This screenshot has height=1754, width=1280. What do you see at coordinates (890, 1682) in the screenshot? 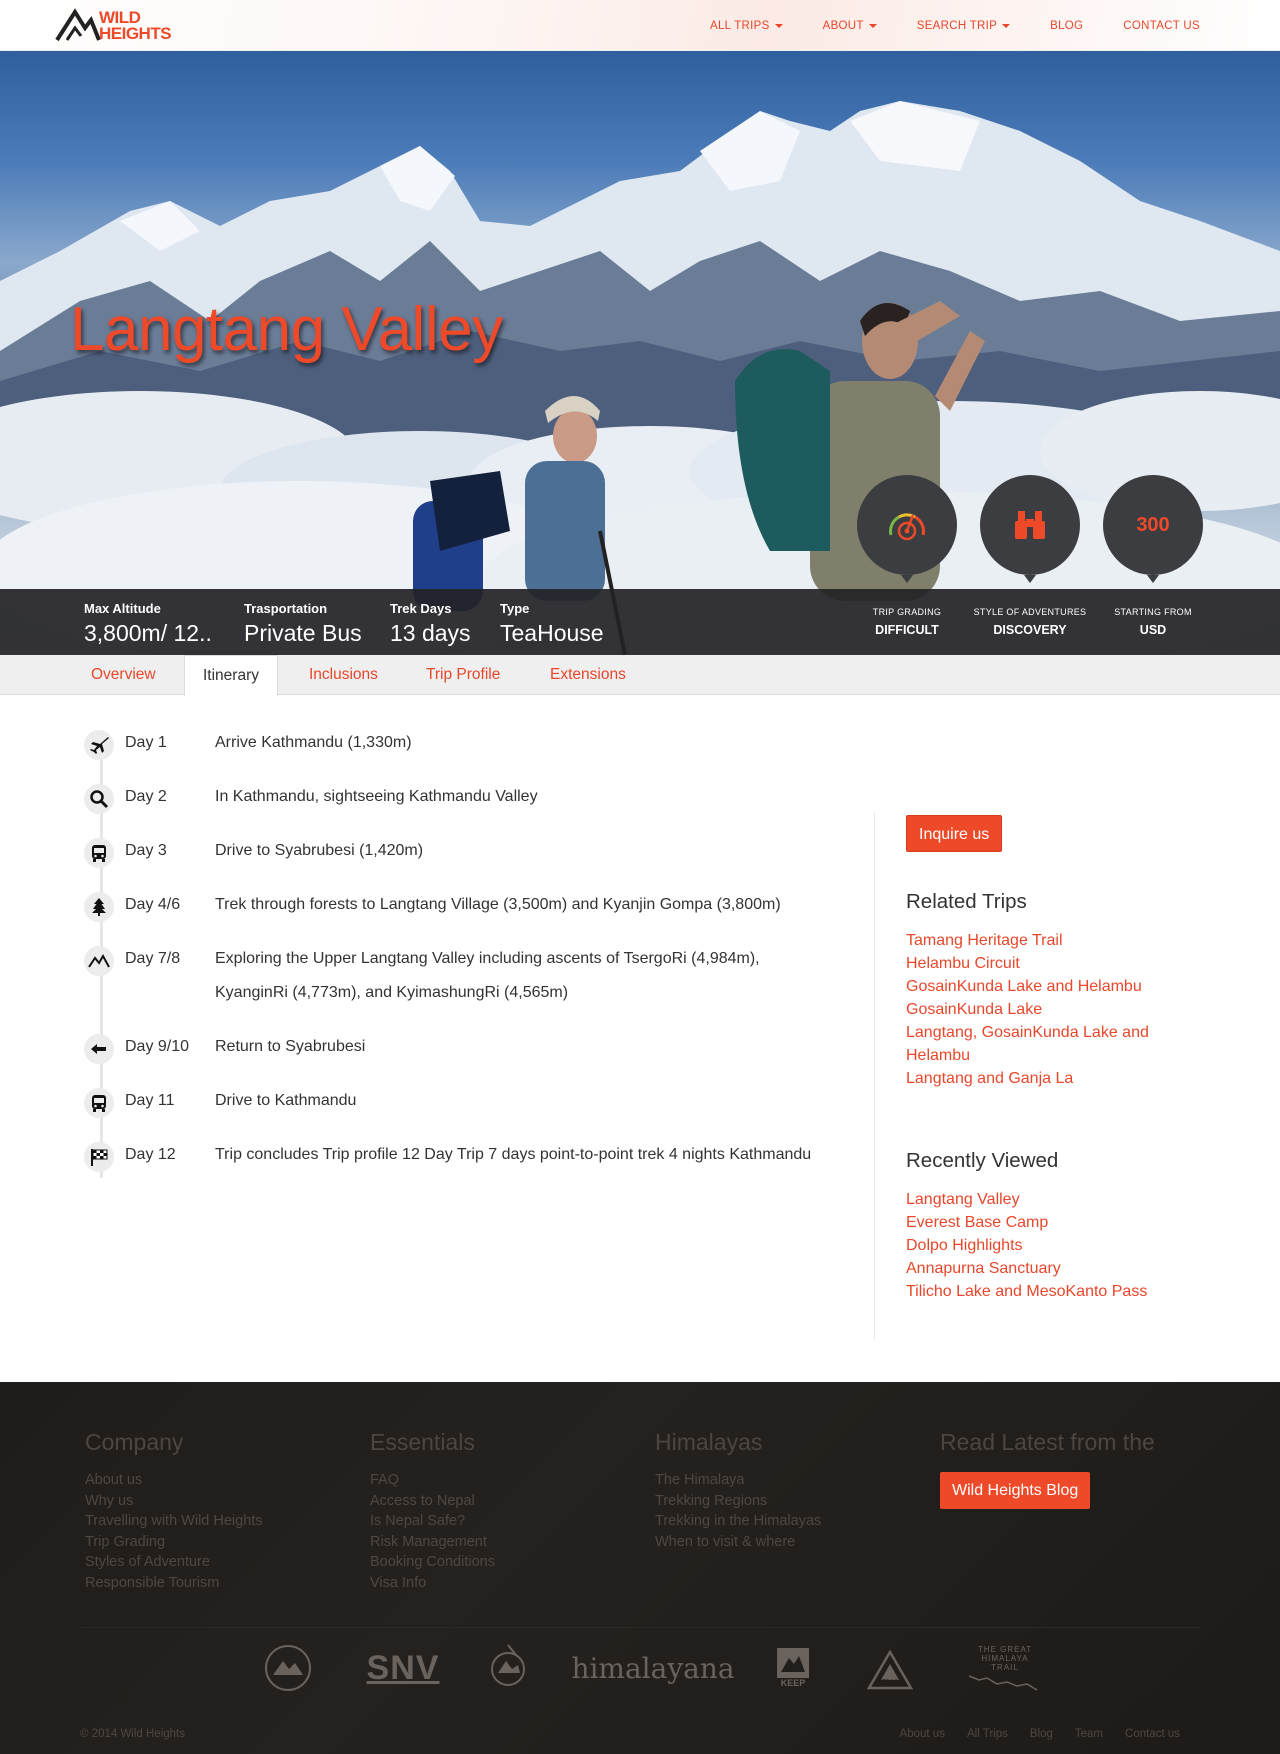
I see `sma-text: SMA` at bounding box center [890, 1682].